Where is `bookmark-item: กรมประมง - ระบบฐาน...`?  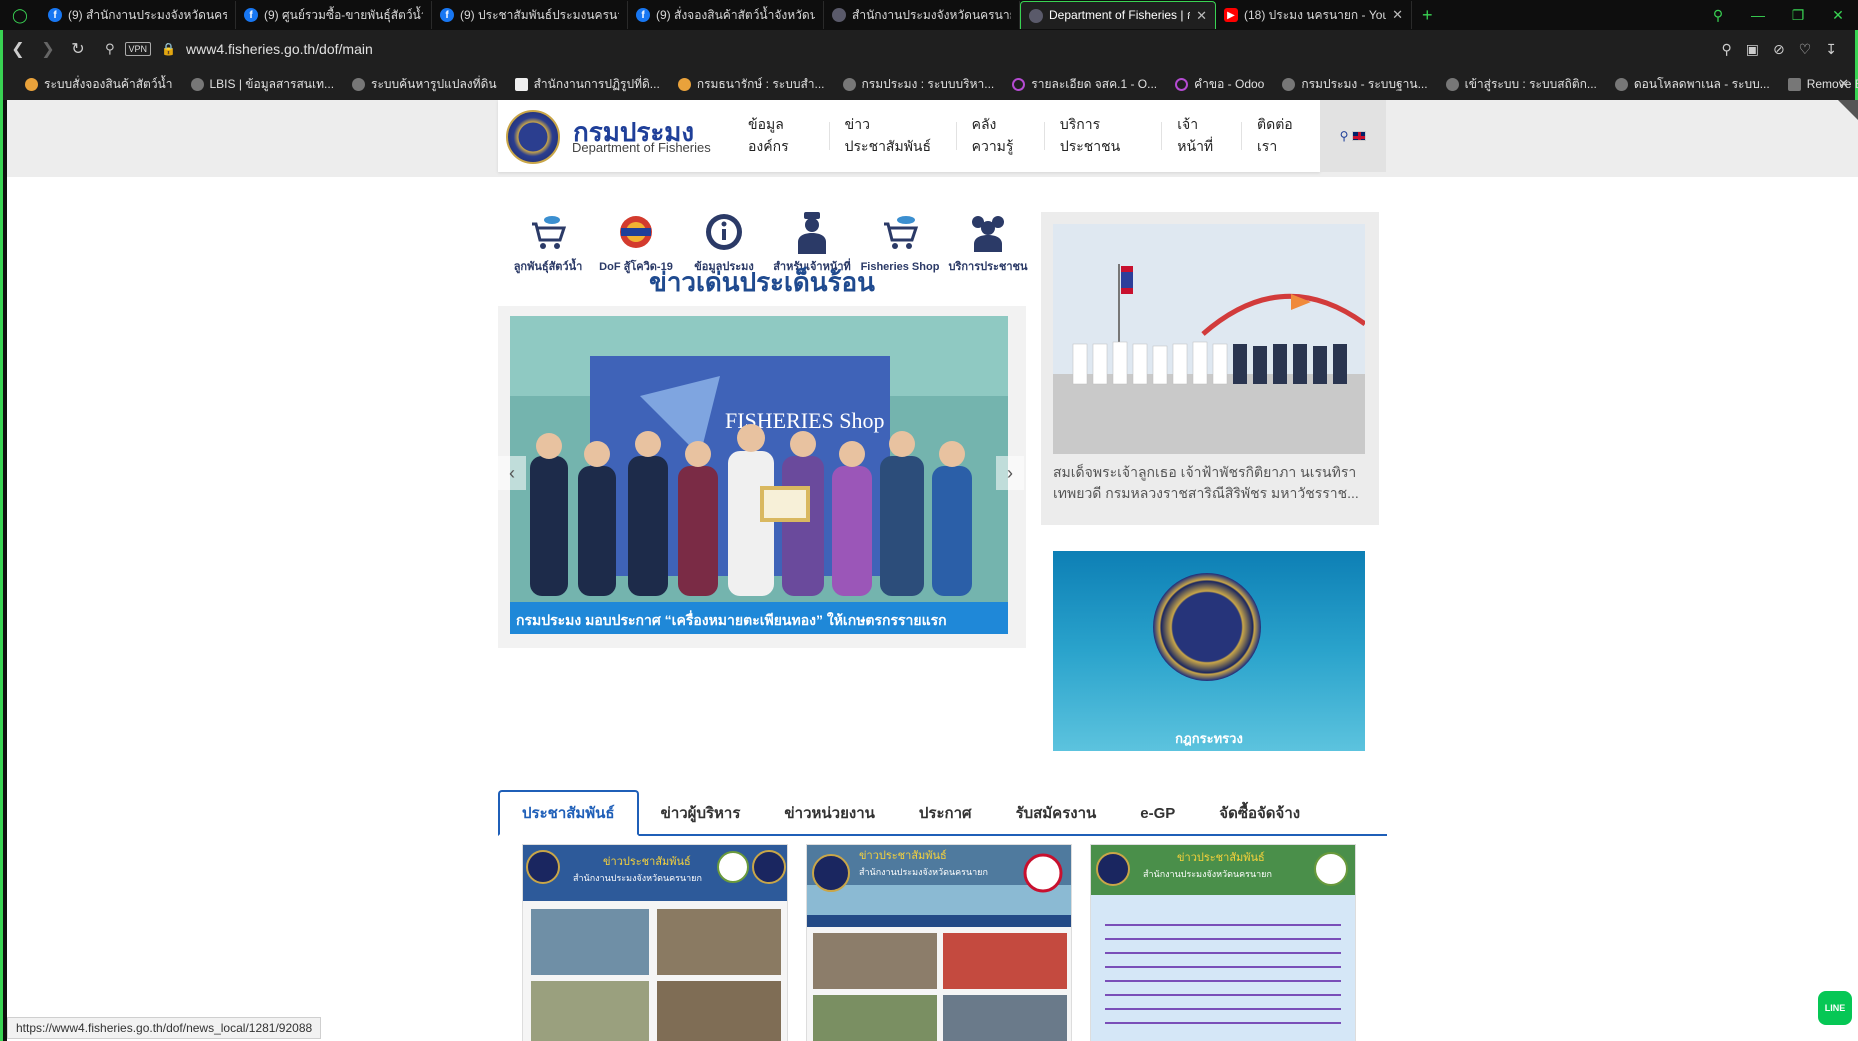 bookmark-item: กรมประมง - ระบบฐาน... is located at coordinates (1355, 84).